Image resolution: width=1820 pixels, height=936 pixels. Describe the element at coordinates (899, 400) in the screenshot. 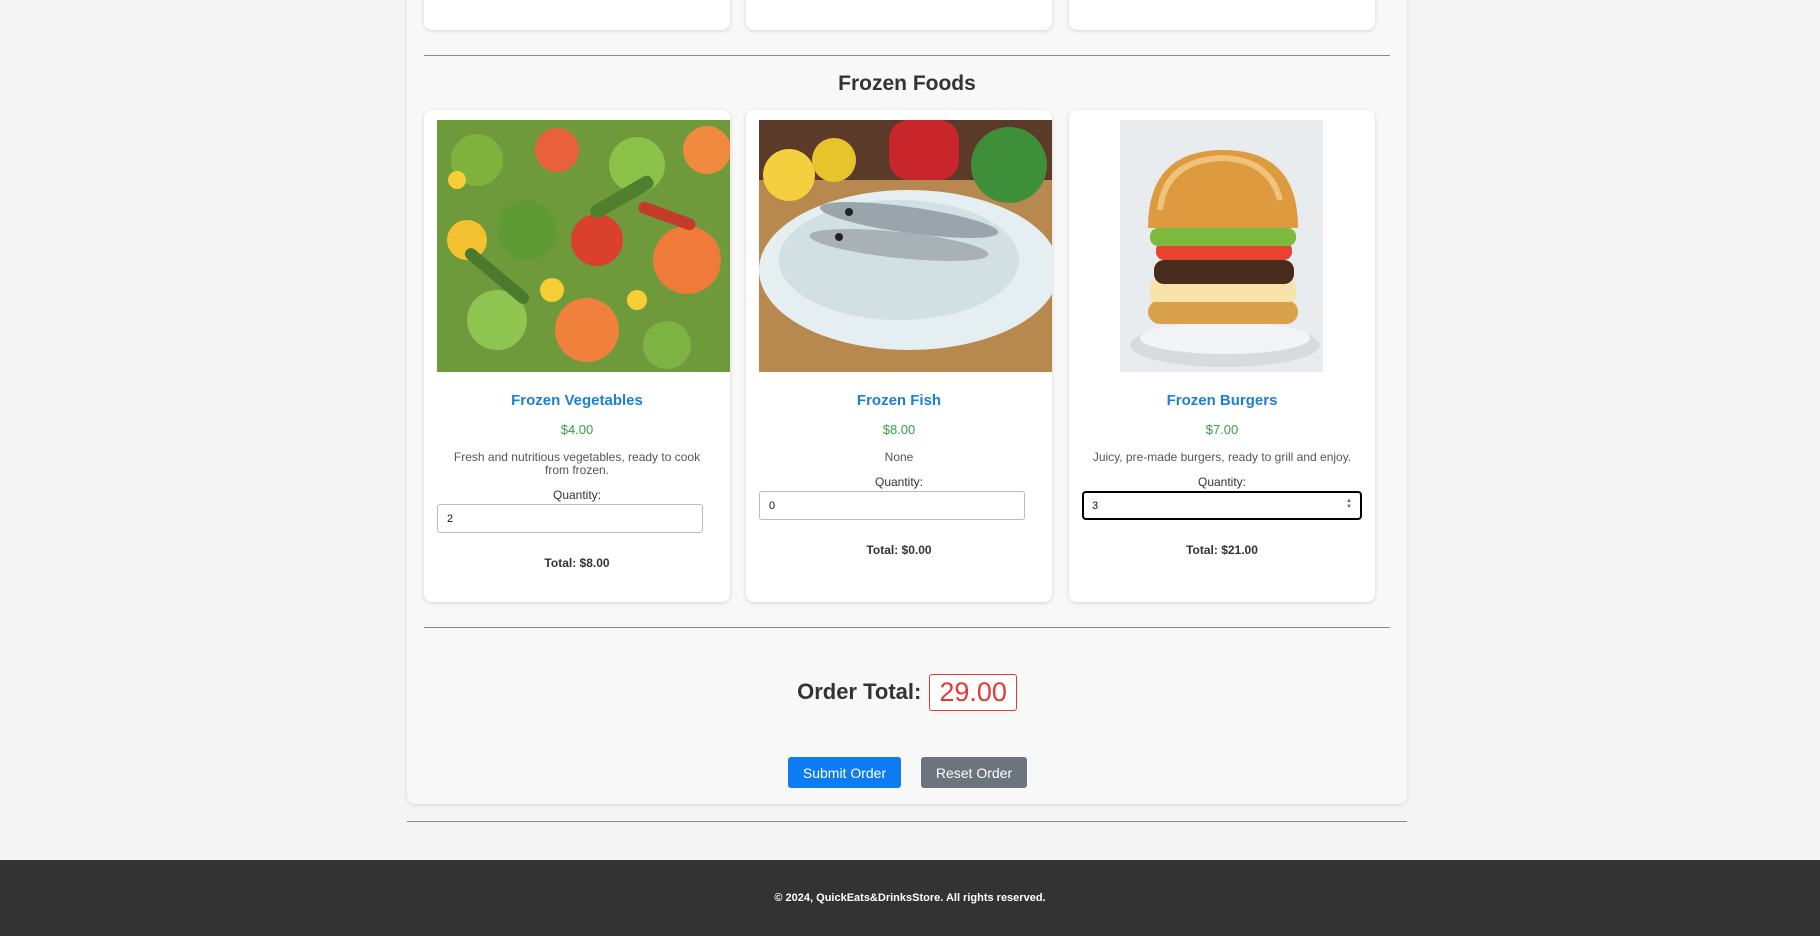

I see `product-name: Frozen Fish` at that location.